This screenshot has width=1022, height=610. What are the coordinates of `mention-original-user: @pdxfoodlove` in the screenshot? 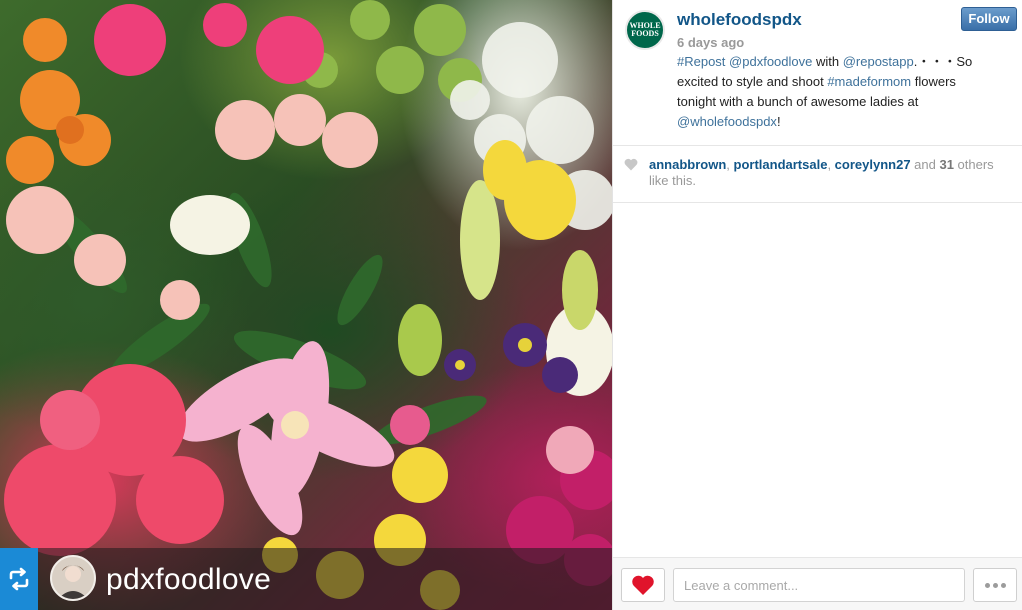 It's located at (770, 61).